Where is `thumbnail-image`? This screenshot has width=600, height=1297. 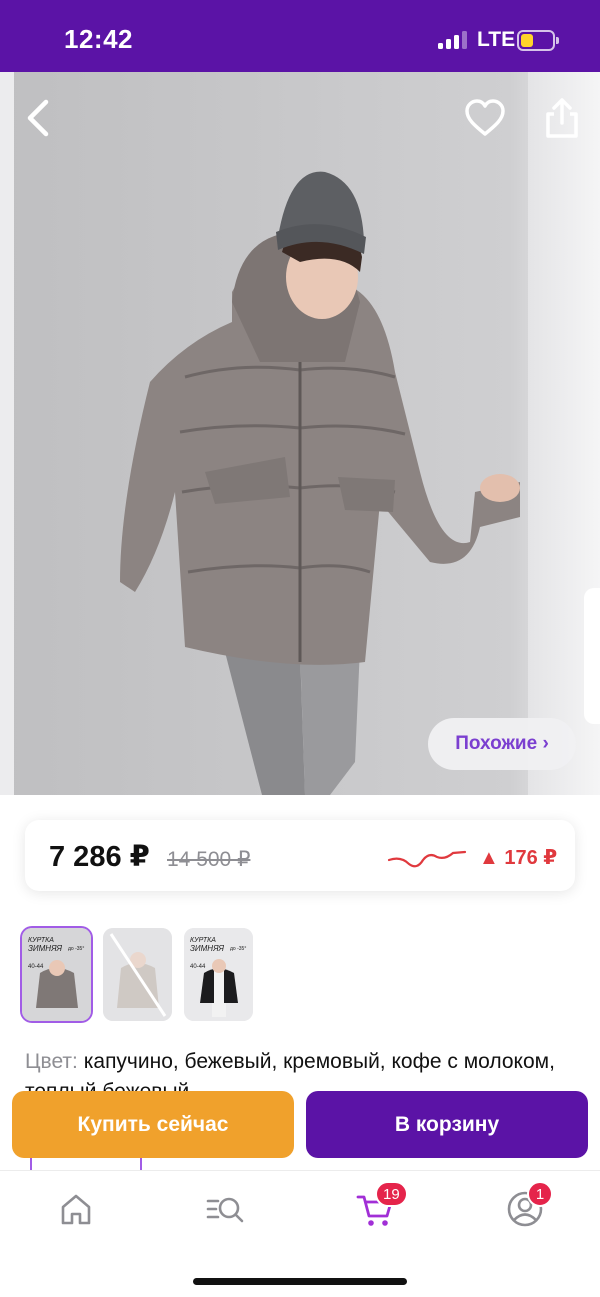 thumbnail-image is located at coordinates (137, 974).